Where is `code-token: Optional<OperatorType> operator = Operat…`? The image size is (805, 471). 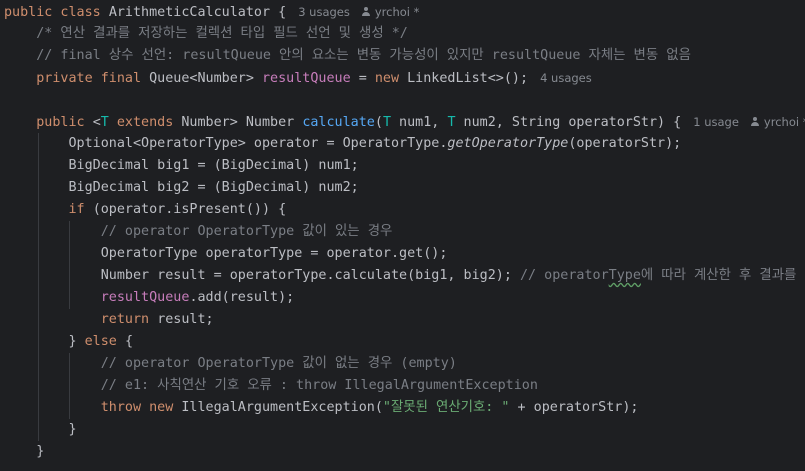
code-token: Optional<OperatorType> operator = Operat… is located at coordinates (226, 143).